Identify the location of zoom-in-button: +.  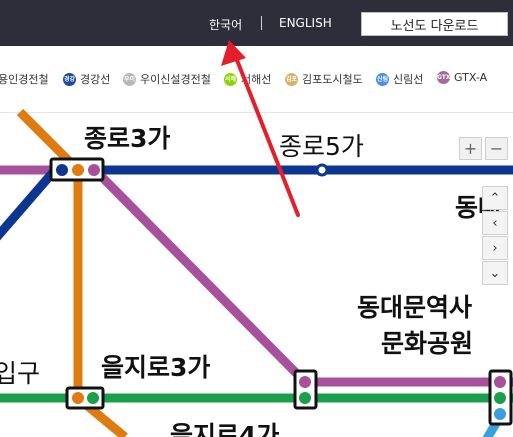
(470, 148).